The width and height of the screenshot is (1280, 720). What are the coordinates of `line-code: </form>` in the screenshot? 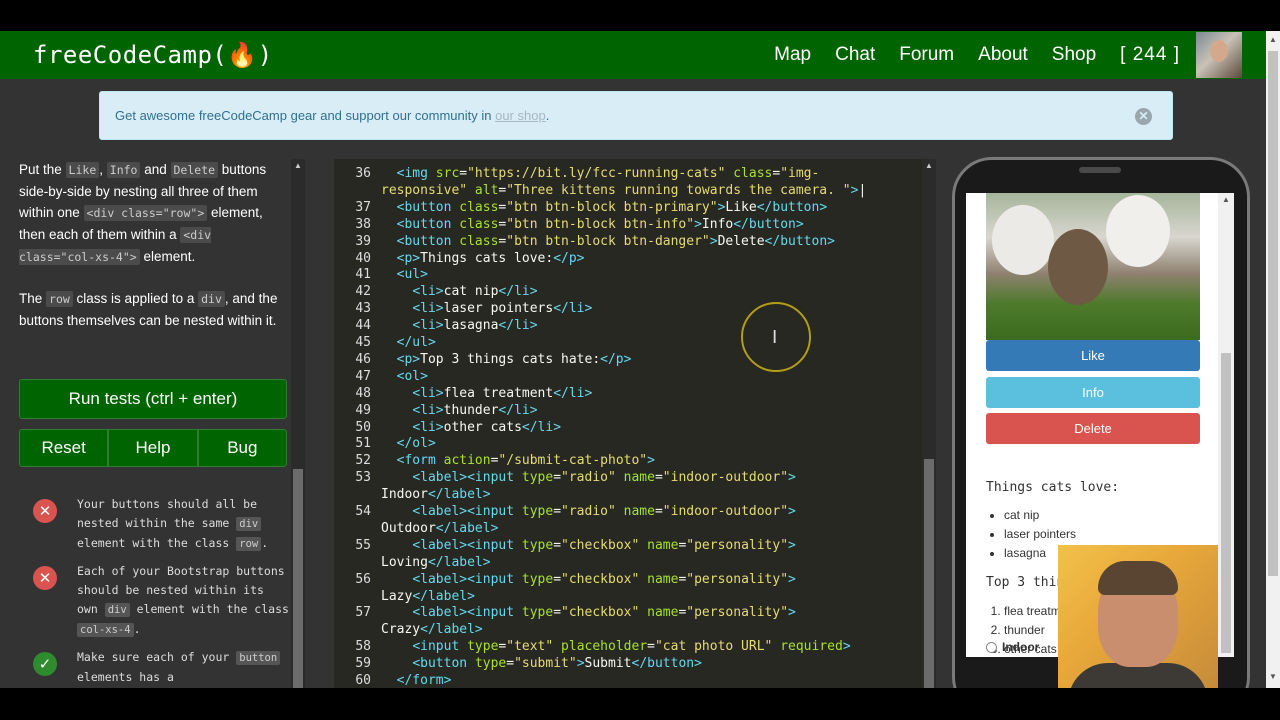 It's located at (416, 680).